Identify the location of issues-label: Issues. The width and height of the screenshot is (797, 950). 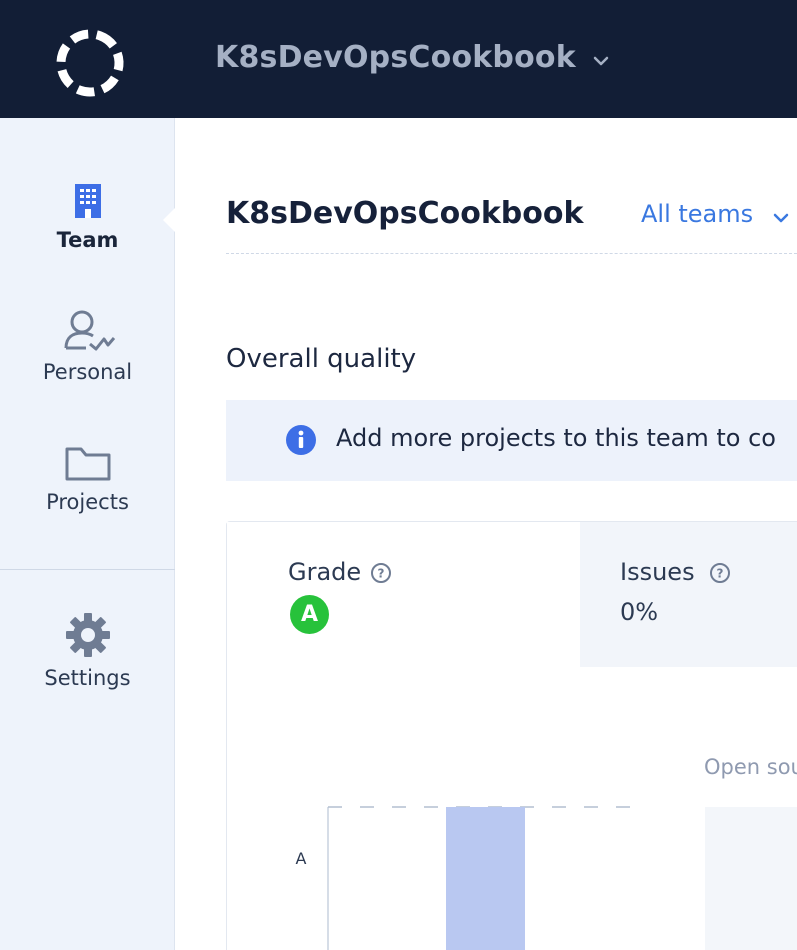
(657, 572).